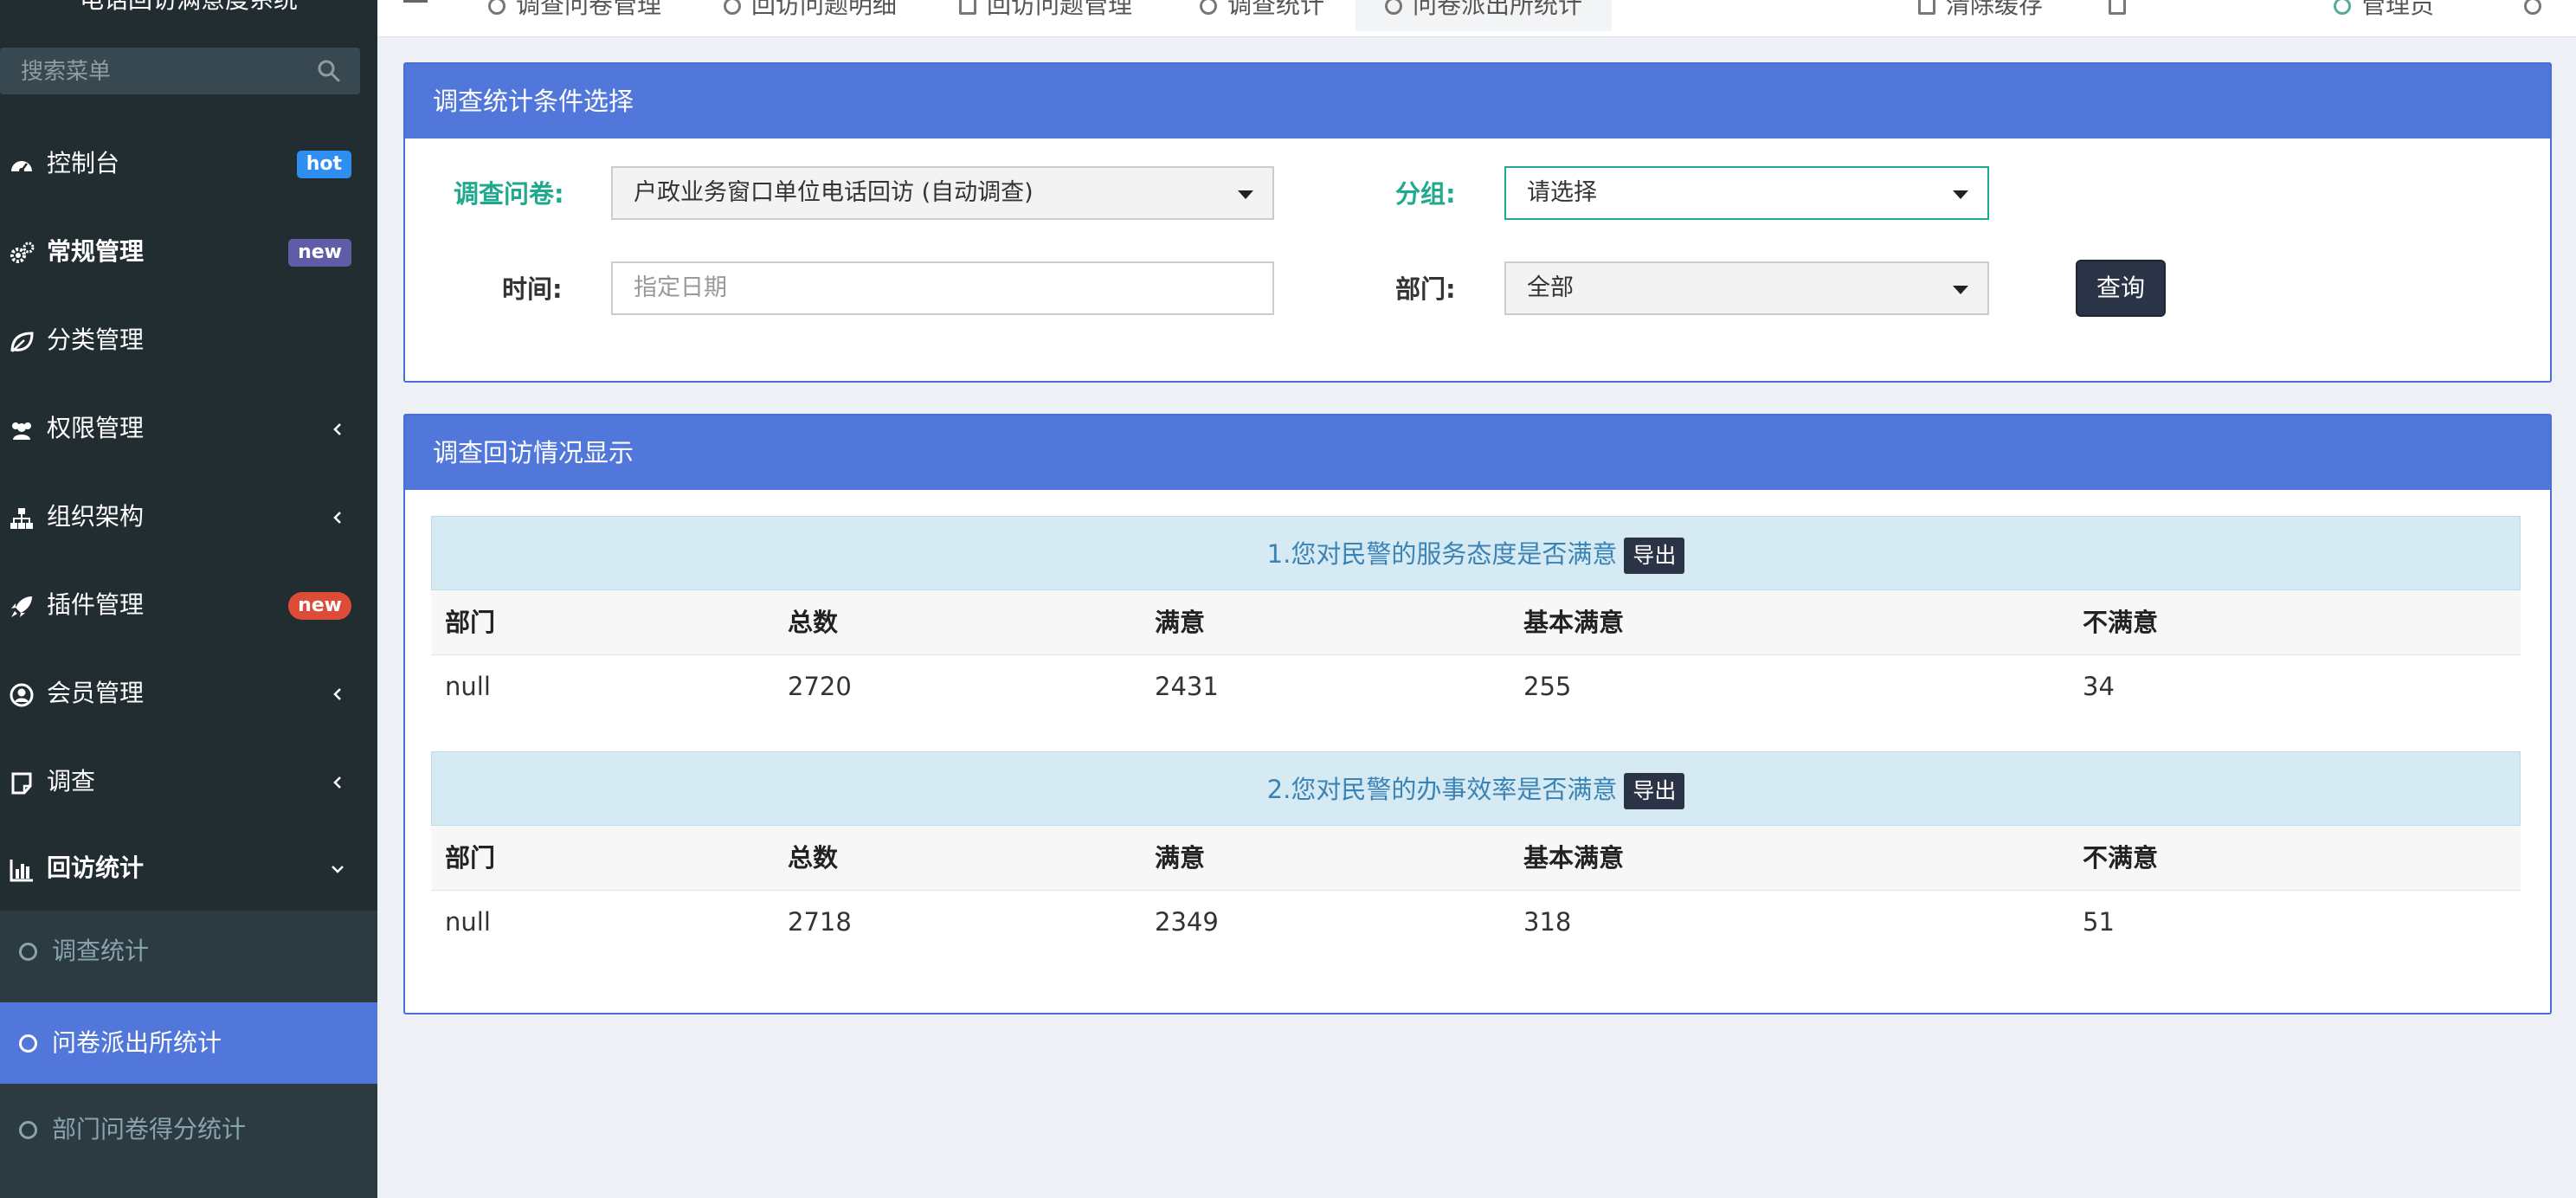  What do you see at coordinates (96, 516) in the screenshot?
I see `sidebar-item-label: 组织架构` at bounding box center [96, 516].